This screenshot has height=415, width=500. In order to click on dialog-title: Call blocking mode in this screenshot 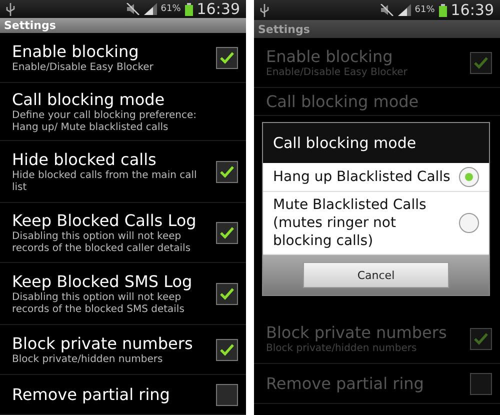, I will do `click(376, 143)`.